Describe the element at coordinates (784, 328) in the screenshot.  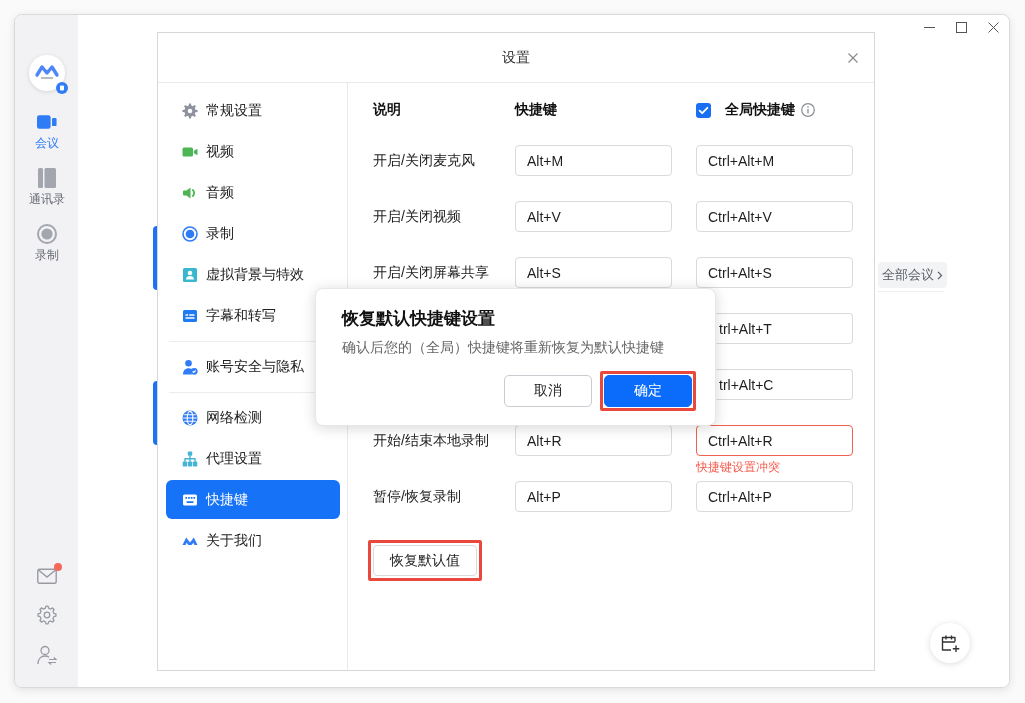
I see `input-field: trl+Alt+T` at that location.